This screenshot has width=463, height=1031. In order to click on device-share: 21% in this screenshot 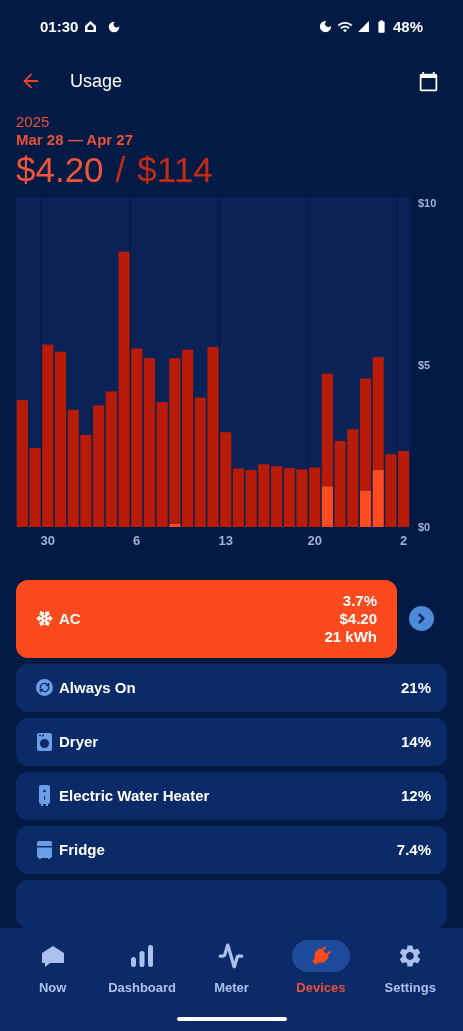, I will do `click(415, 687)`.